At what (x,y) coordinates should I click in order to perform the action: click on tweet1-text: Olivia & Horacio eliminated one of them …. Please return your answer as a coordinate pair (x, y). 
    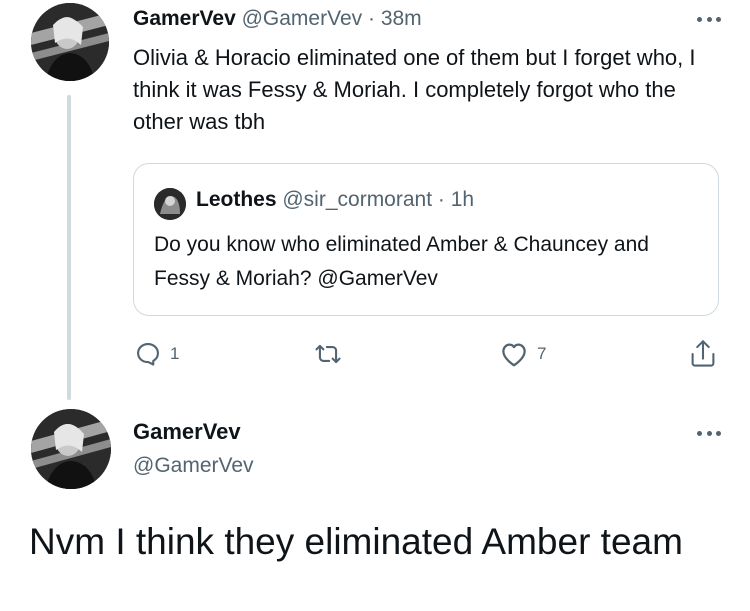
    Looking at the image, I should click on (414, 89).